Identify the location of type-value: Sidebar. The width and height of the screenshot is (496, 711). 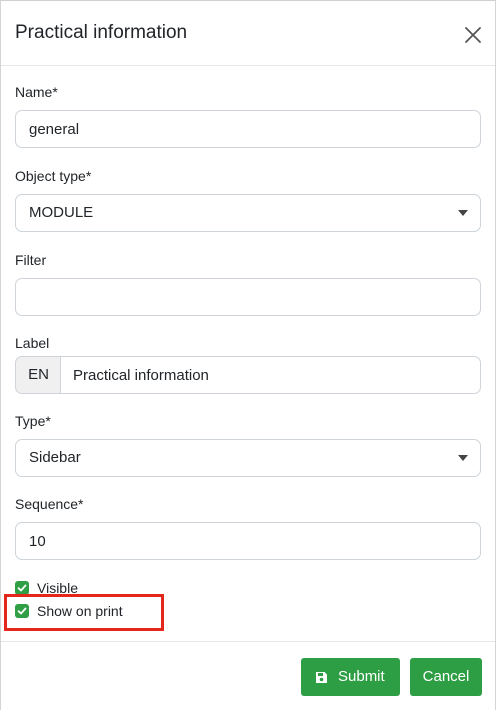
(248, 458).